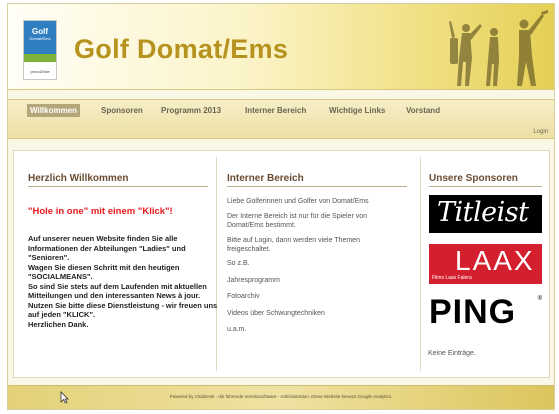 This screenshot has height=414, width=559. I want to click on nav-item-willkommen: Willkommen, so click(54, 110).